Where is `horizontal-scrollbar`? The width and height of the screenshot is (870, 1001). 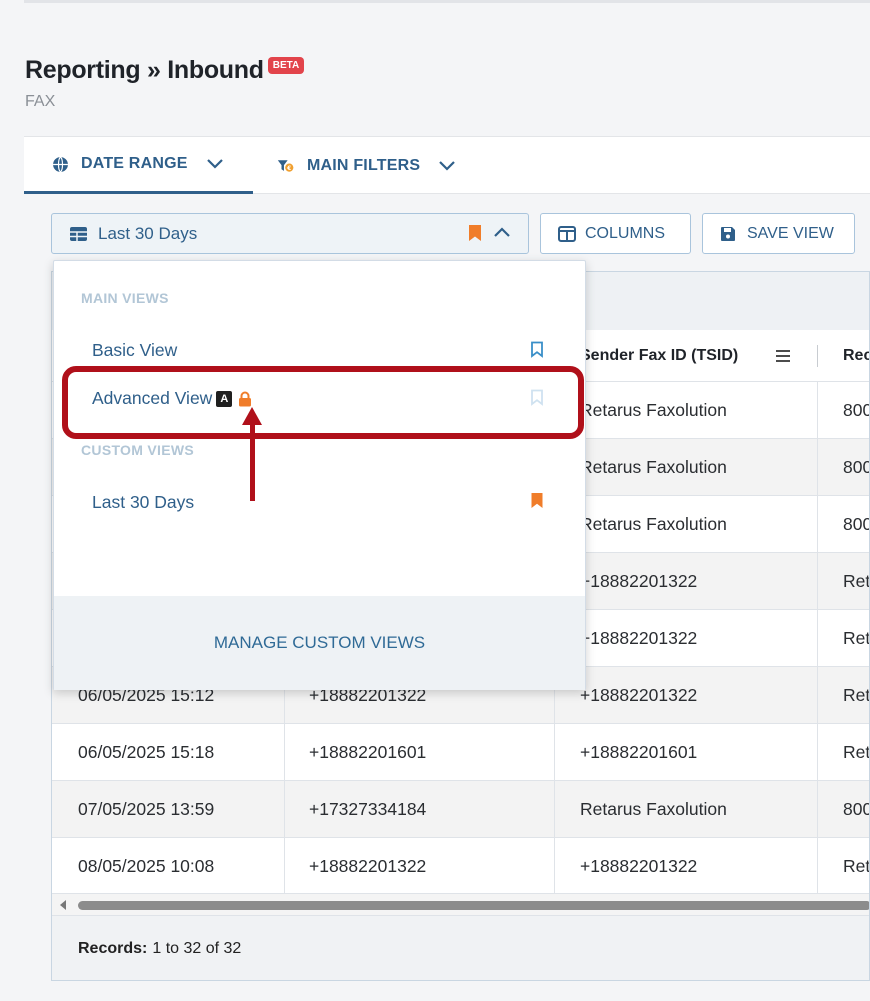 horizontal-scrollbar is located at coordinates (460, 904).